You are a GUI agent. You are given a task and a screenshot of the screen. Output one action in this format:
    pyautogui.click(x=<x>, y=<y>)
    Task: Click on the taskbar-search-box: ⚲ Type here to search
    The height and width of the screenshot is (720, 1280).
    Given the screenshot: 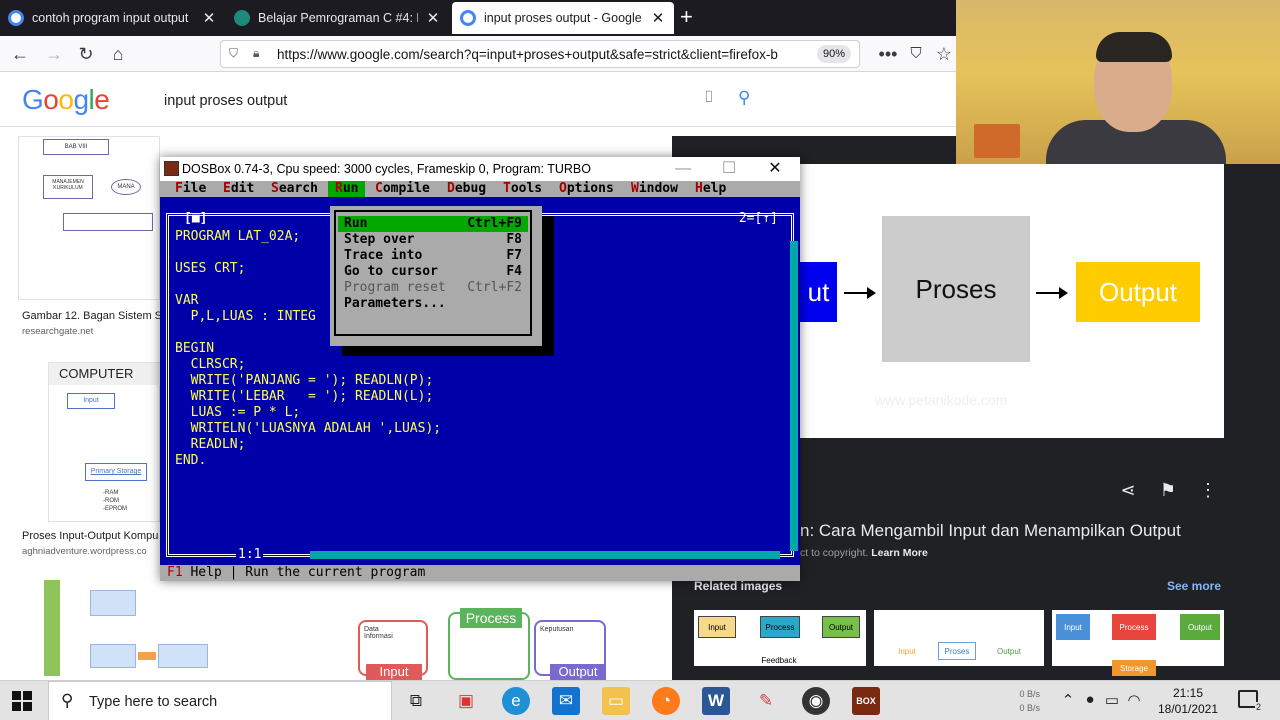 What is the action you would take?
    pyautogui.click(x=220, y=700)
    